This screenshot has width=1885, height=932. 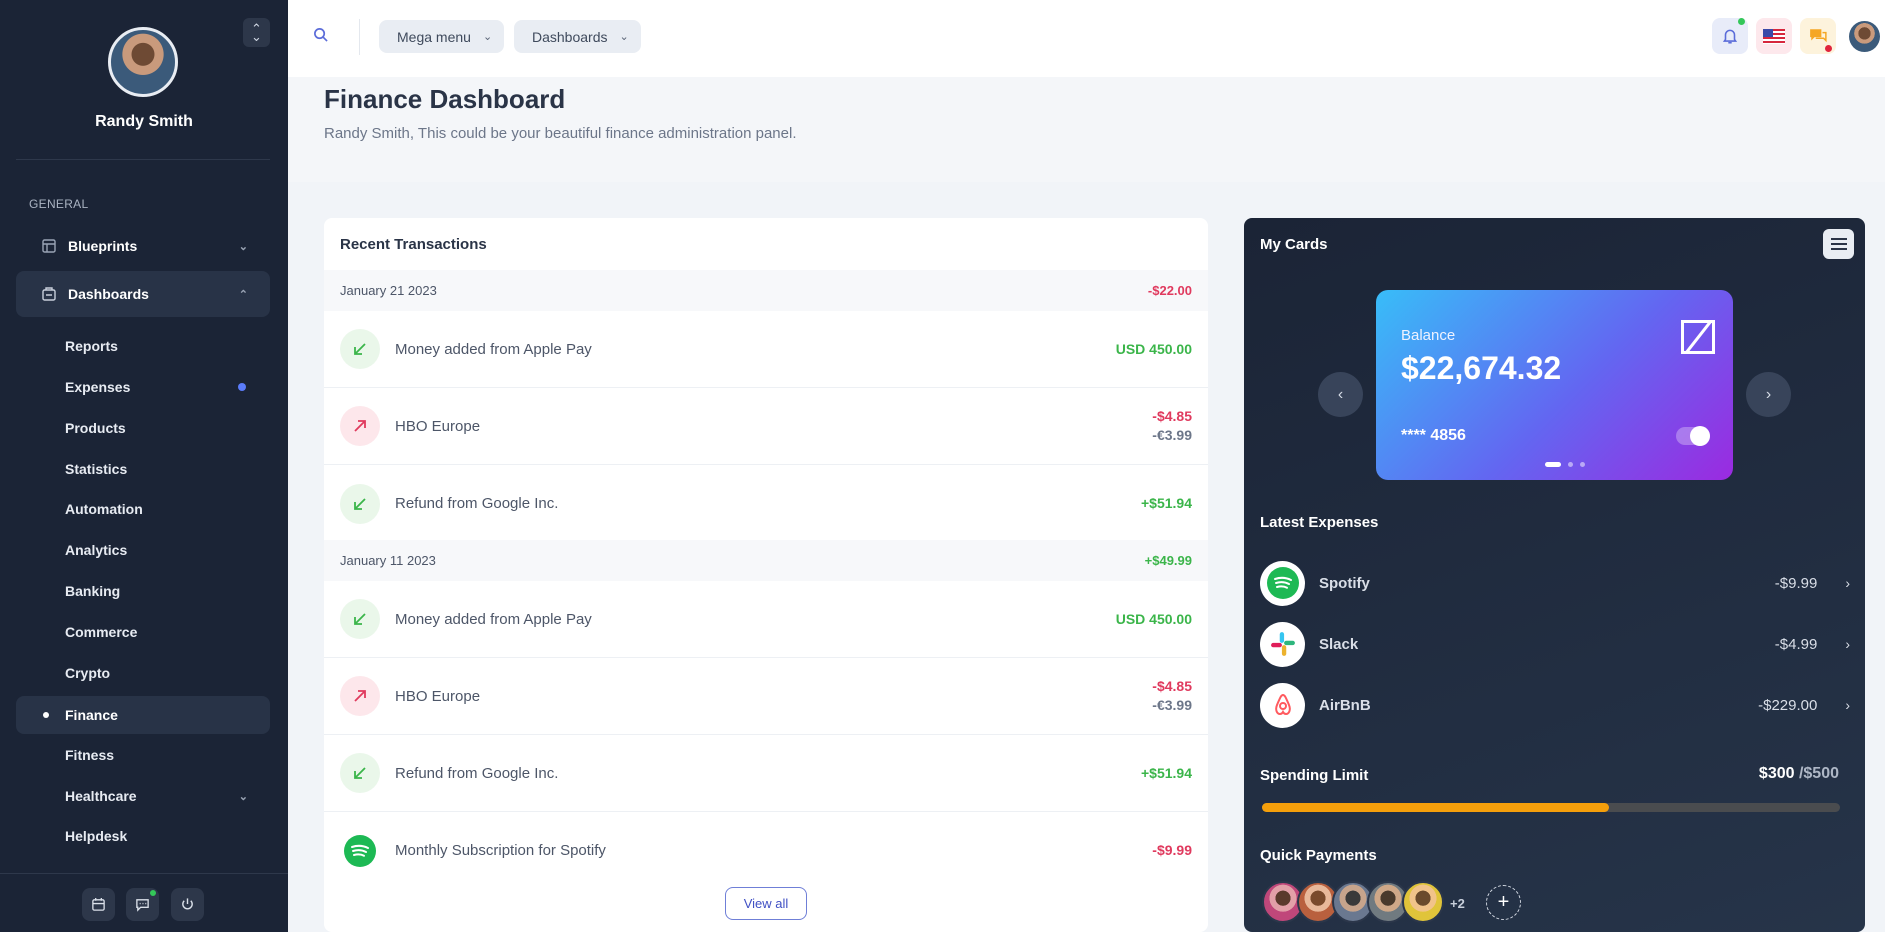 What do you see at coordinates (96, 836) in the screenshot?
I see `sidebar-item-label: Helpdesk` at bounding box center [96, 836].